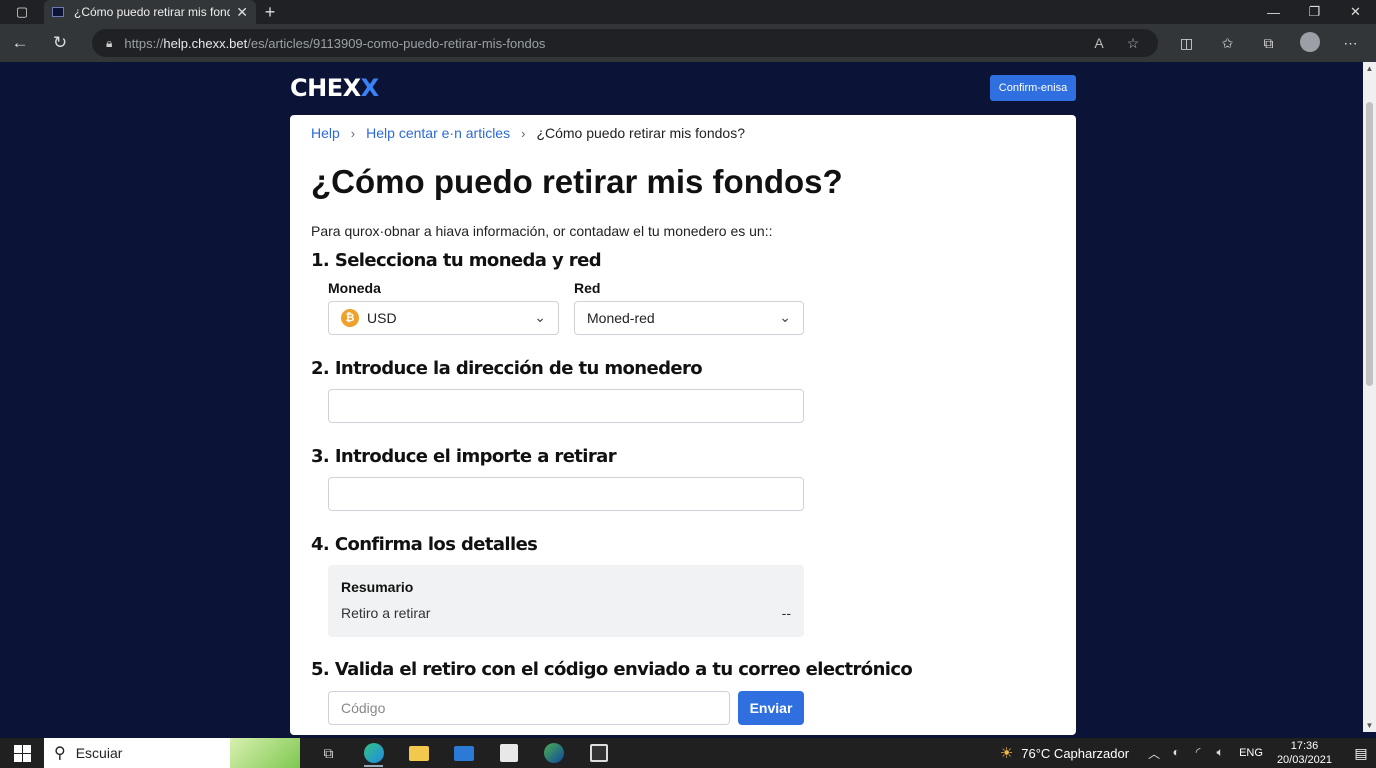  Describe the element at coordinates (60, 43) in the screenshot. I see `refresh-icon: ↻` at that location.